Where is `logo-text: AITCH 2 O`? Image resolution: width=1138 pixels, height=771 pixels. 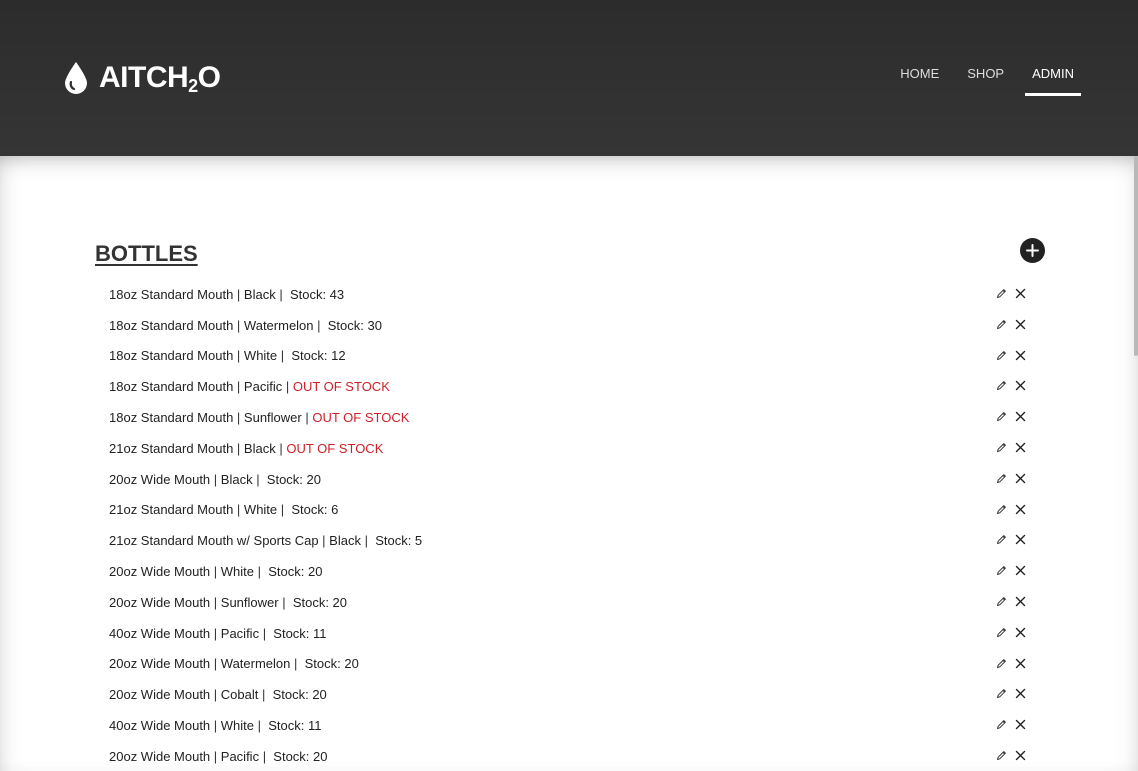 logo-text: AITCH 2 O is located at coordinates (160, 78).